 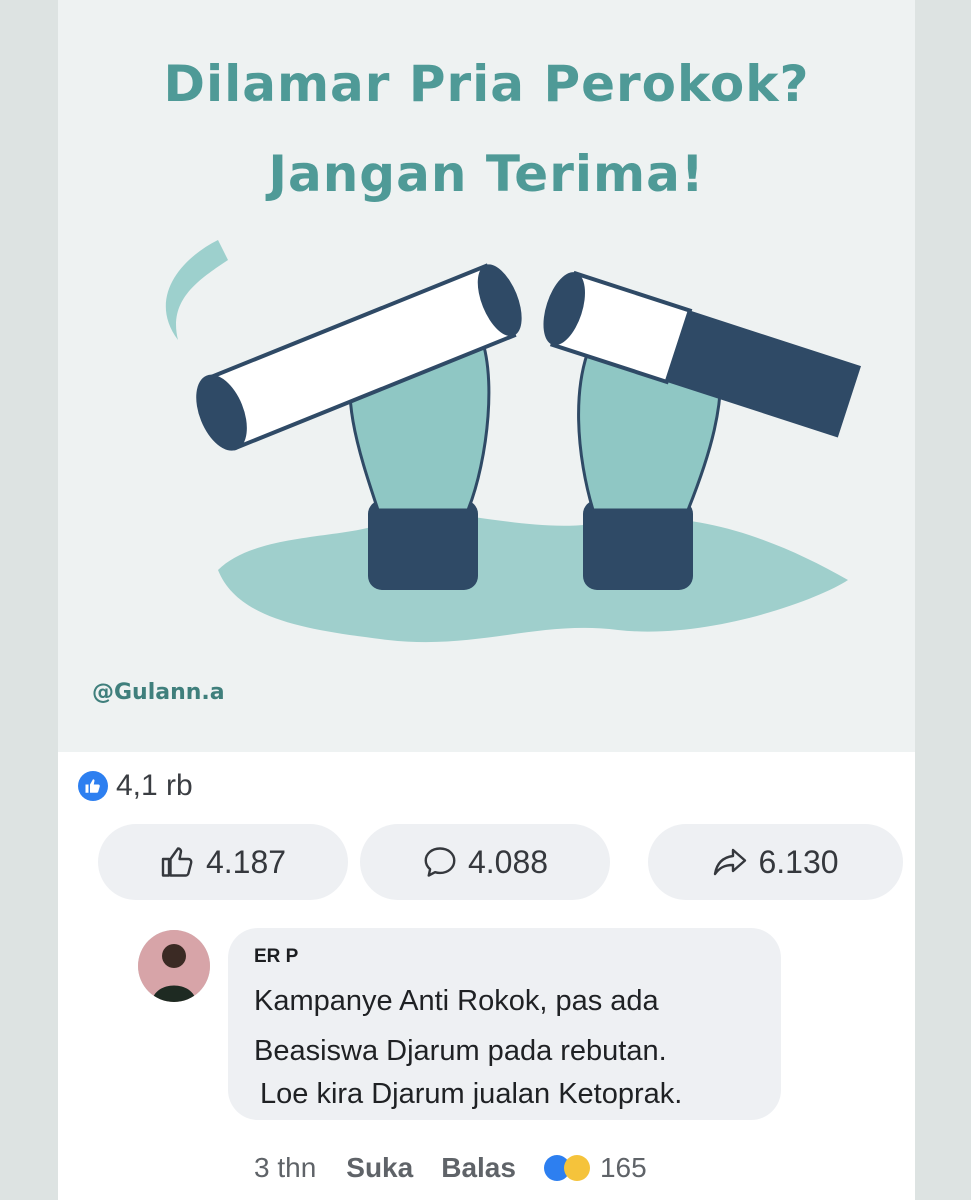 What do you see at coordinates (177, 862) in the screenshot?
I see `thumbs-up-icon` at bounding box center [177, 862].